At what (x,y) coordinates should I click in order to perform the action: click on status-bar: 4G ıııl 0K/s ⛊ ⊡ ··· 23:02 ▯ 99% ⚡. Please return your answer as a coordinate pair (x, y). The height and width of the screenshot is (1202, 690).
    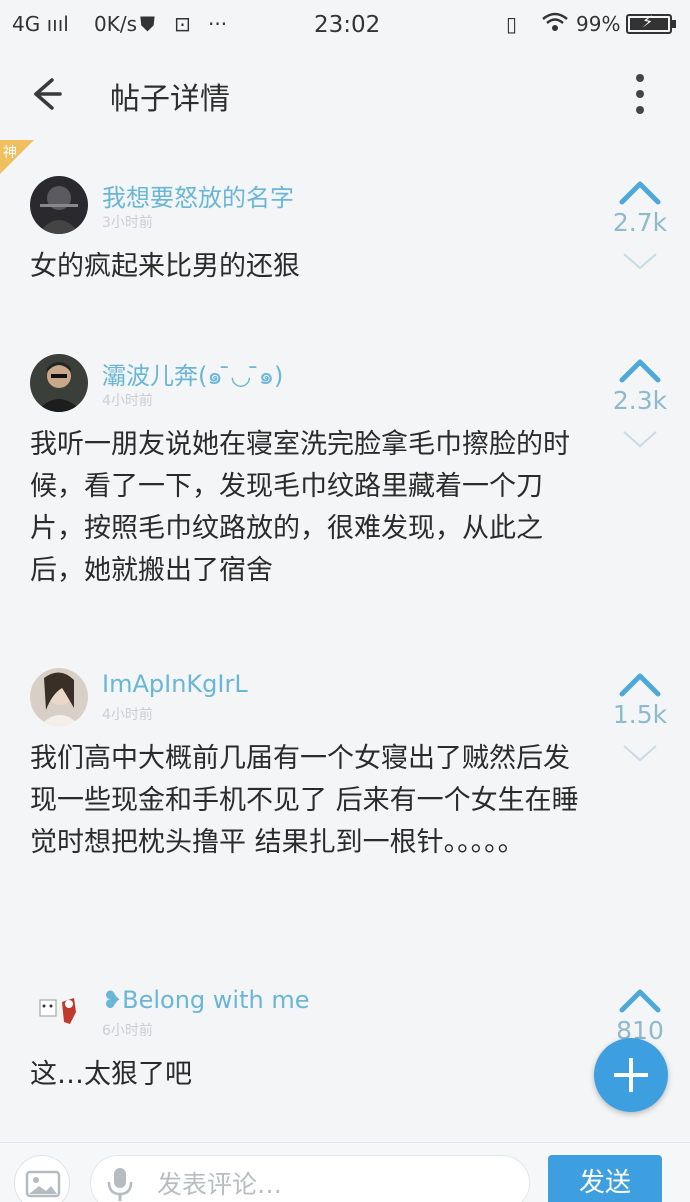
    Looking at the image, I should click on (345, 24).